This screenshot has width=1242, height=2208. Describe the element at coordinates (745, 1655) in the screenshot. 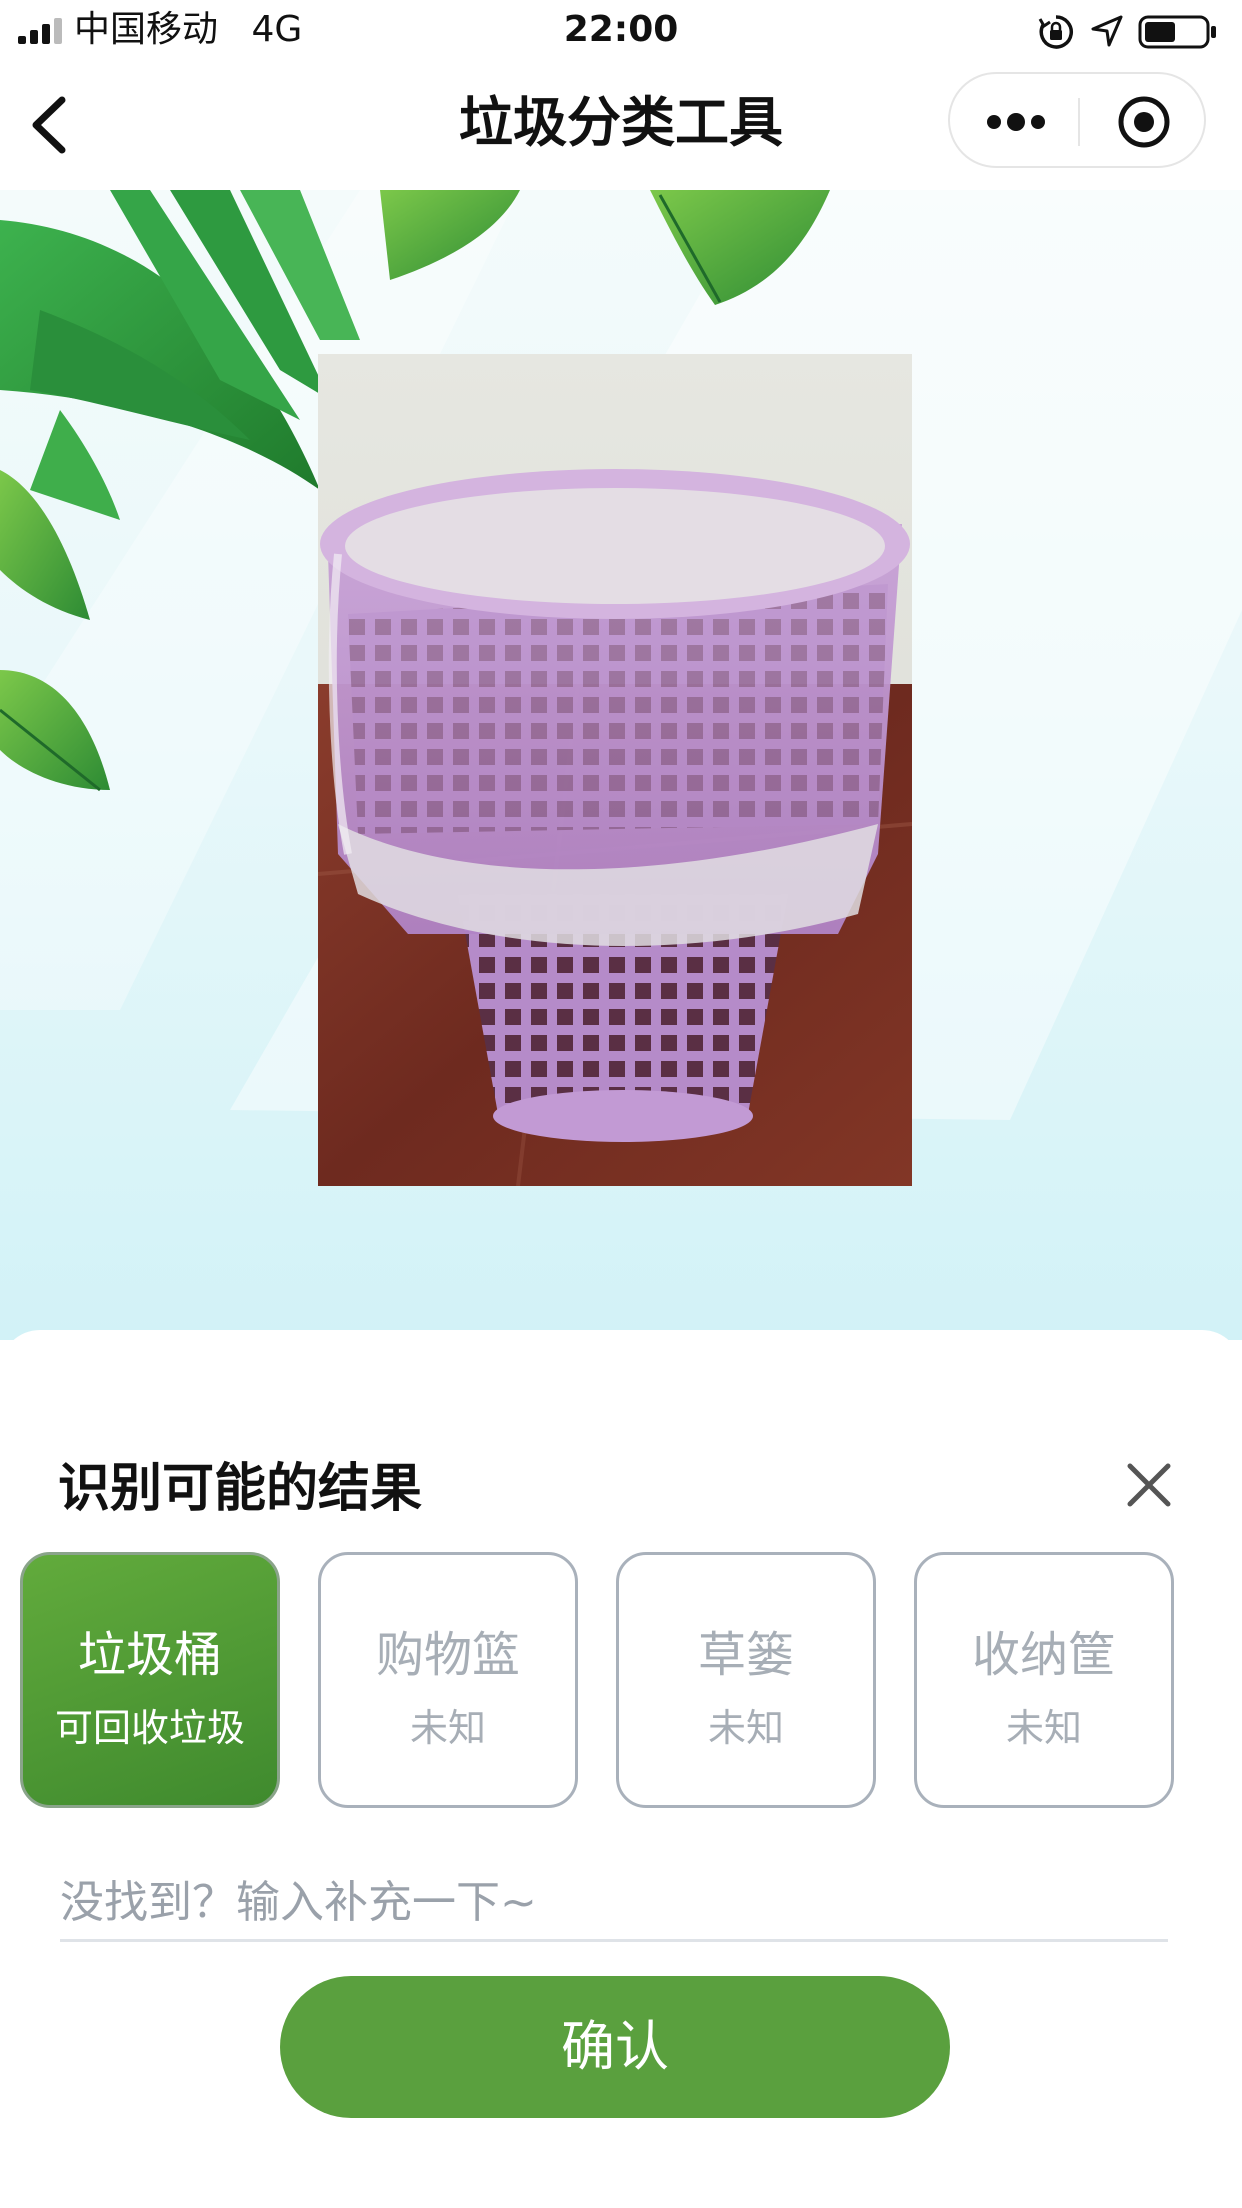

I see `option-name: 草篓` at that location.